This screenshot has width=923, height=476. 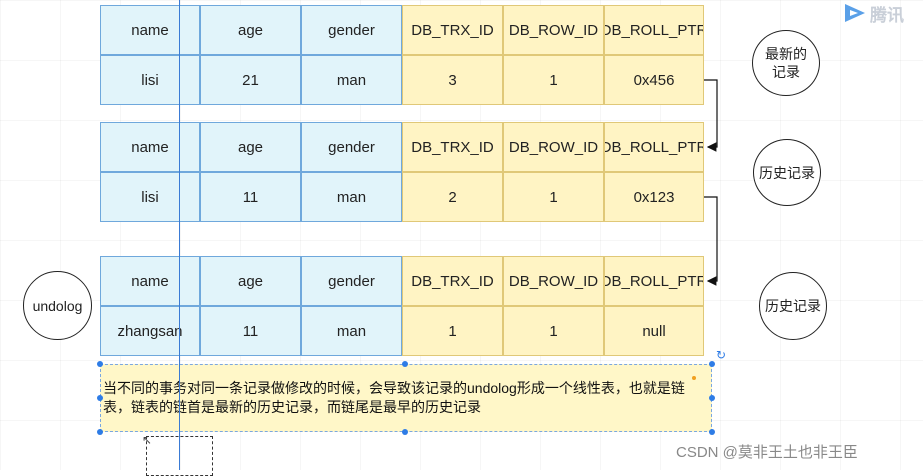 I want to click on circle-history-record-1: 历史记录, so click(x=787, y=172).